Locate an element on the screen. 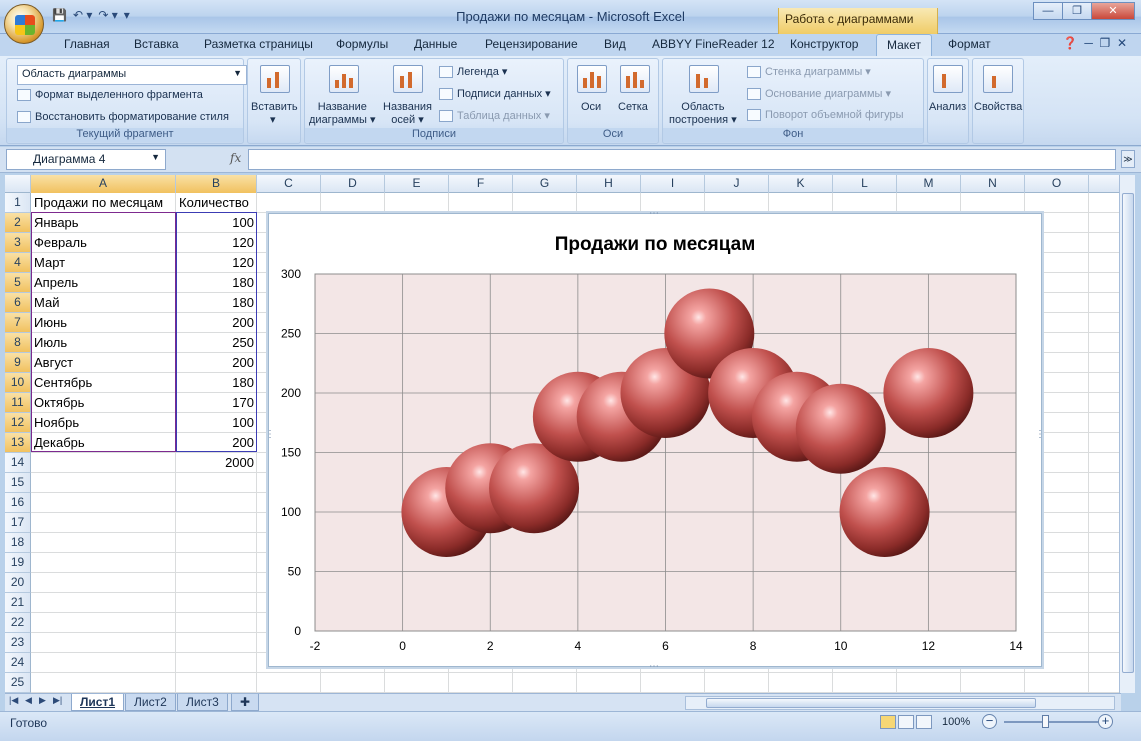 This screenshot has height=741, width=1141. chart-title-button: Название диаграммы ▾ is located at coordinates (342, 114).